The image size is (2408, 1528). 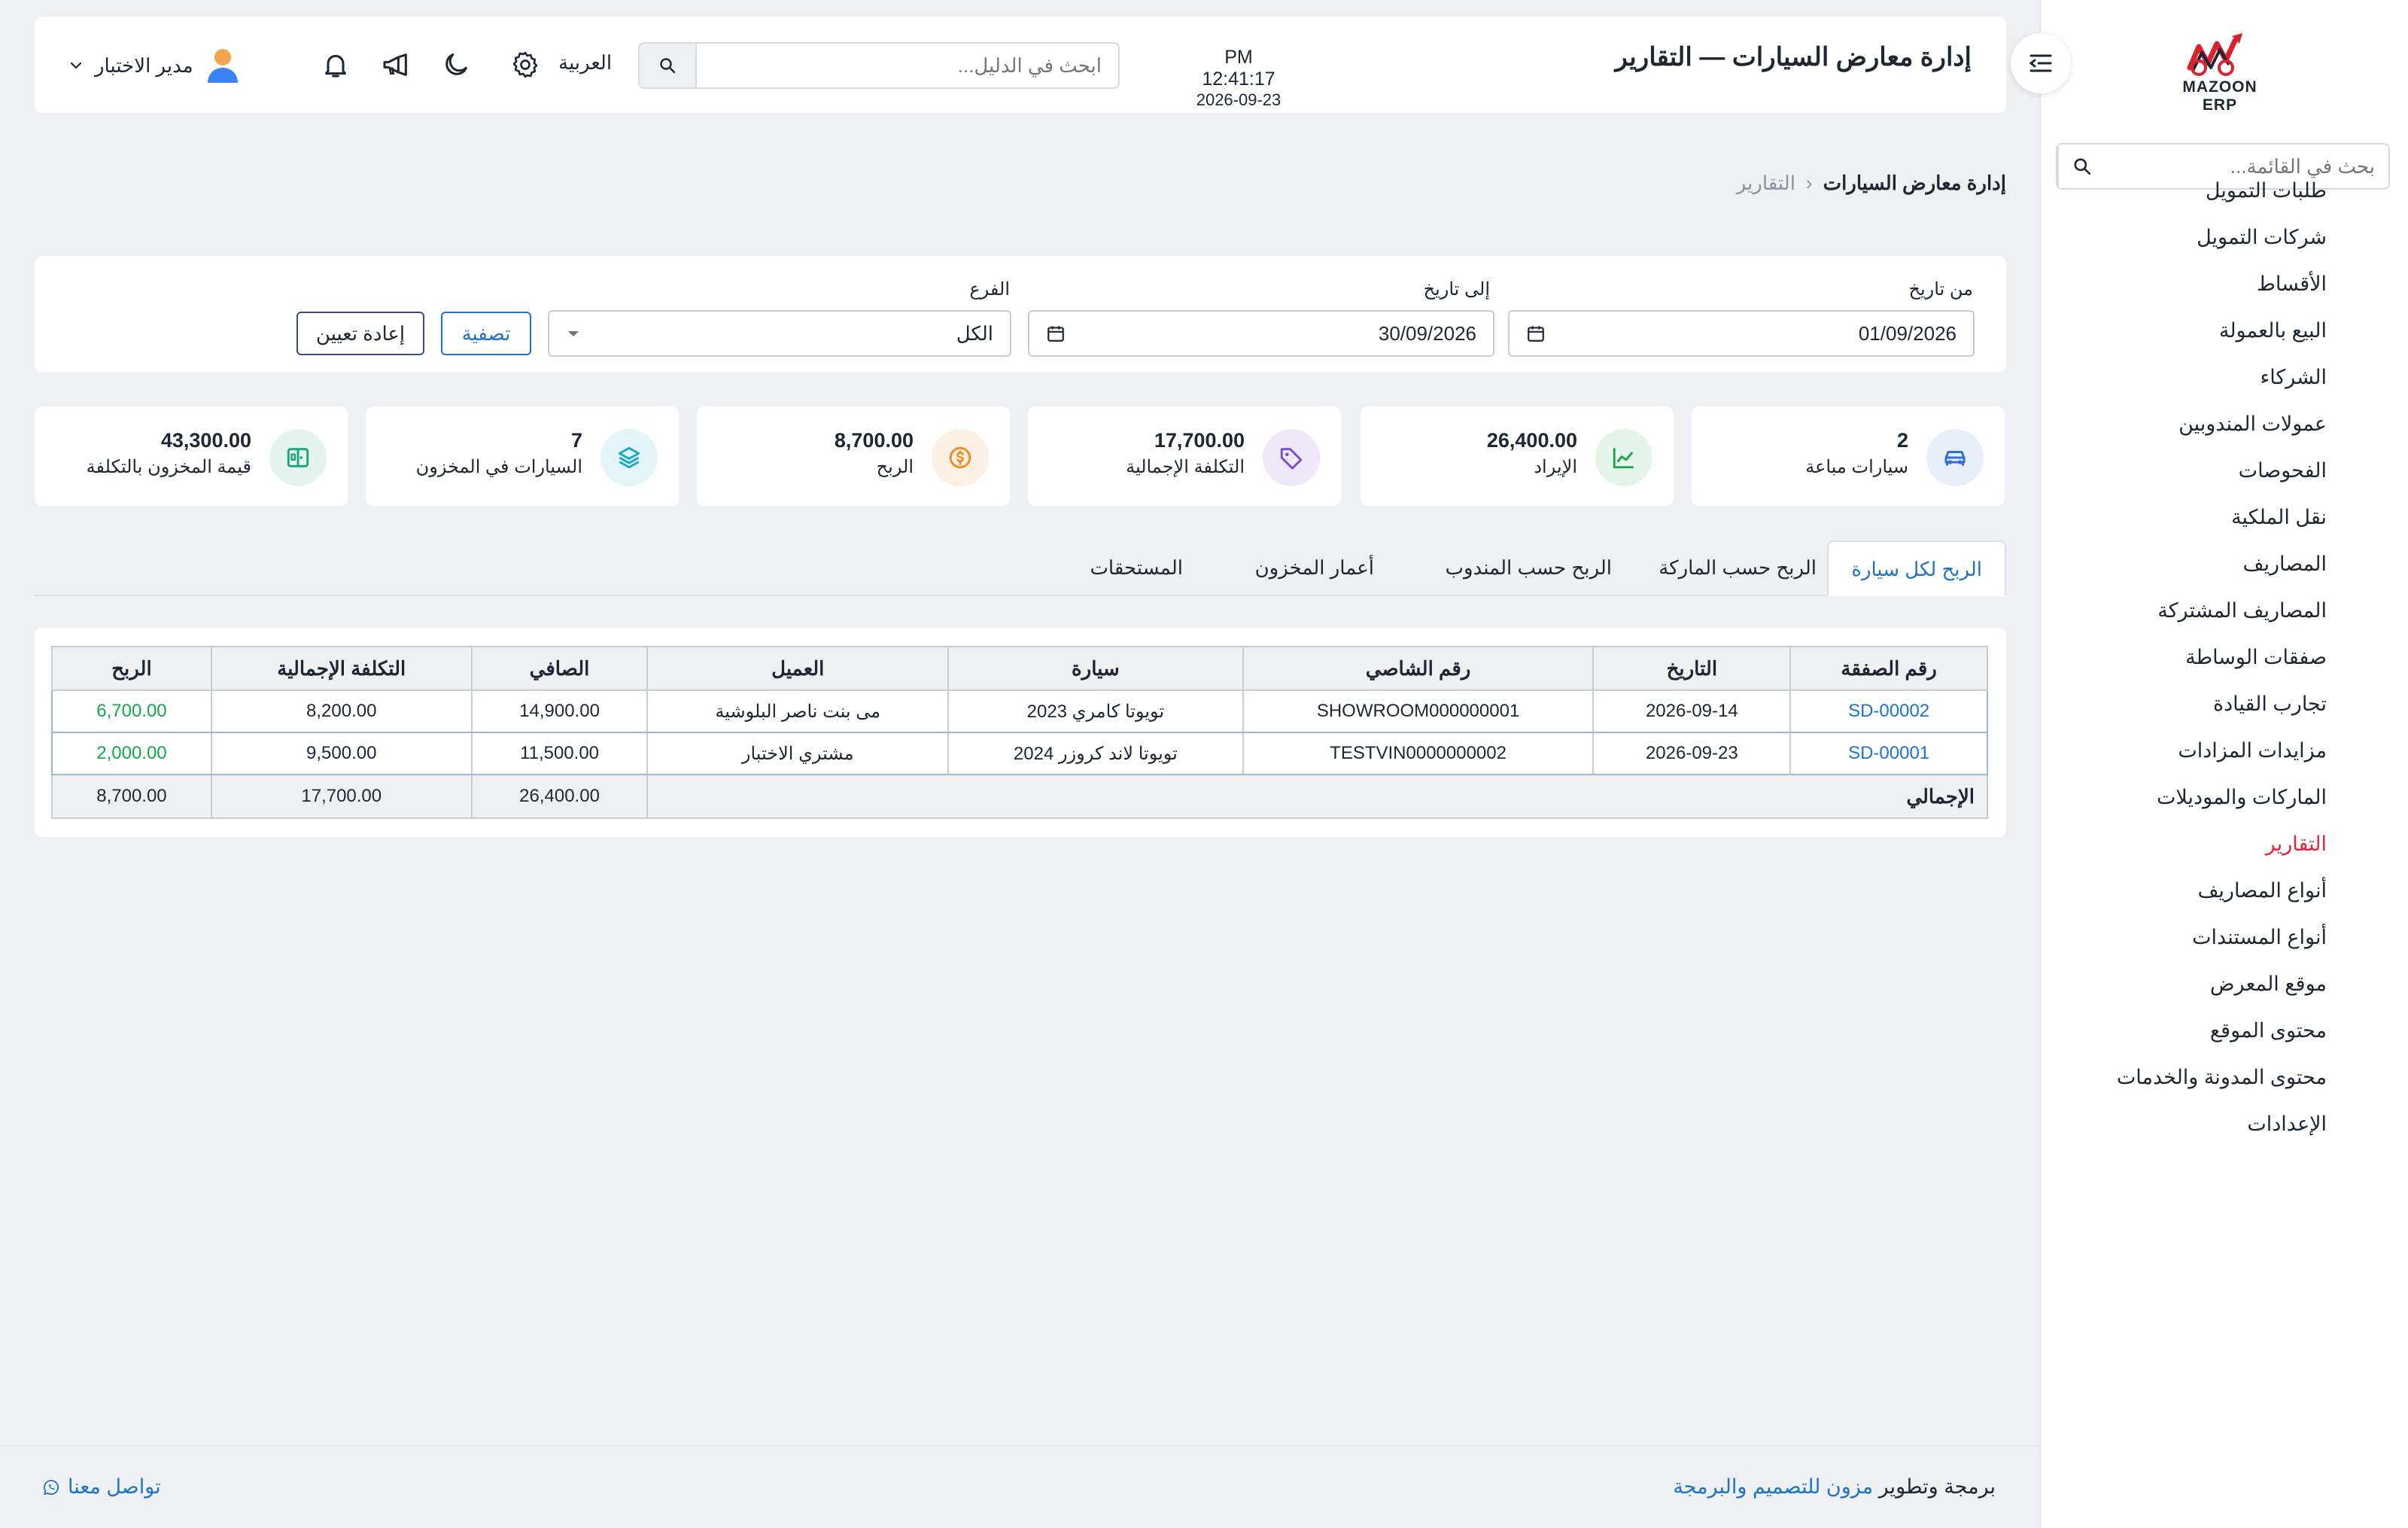 What do you see at coordinates (76, 65) in the screenshot?
I see `chevron-down-icon` at bounding box center [76, 65].